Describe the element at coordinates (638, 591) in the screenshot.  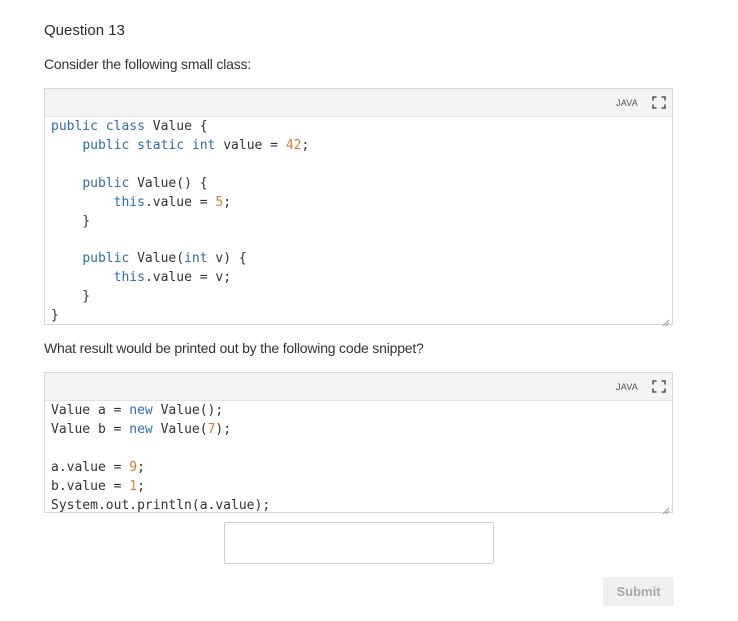
I see `submit-button: Submit` at that location.